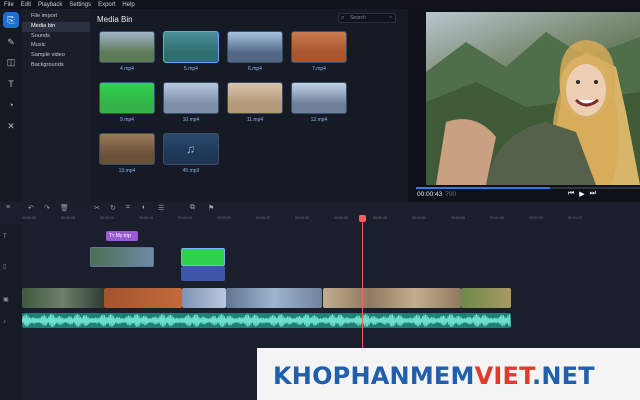 The width and height of the screenshot is (640, 400). I want to click on previous-icon: ⏮, so click(571, 194).